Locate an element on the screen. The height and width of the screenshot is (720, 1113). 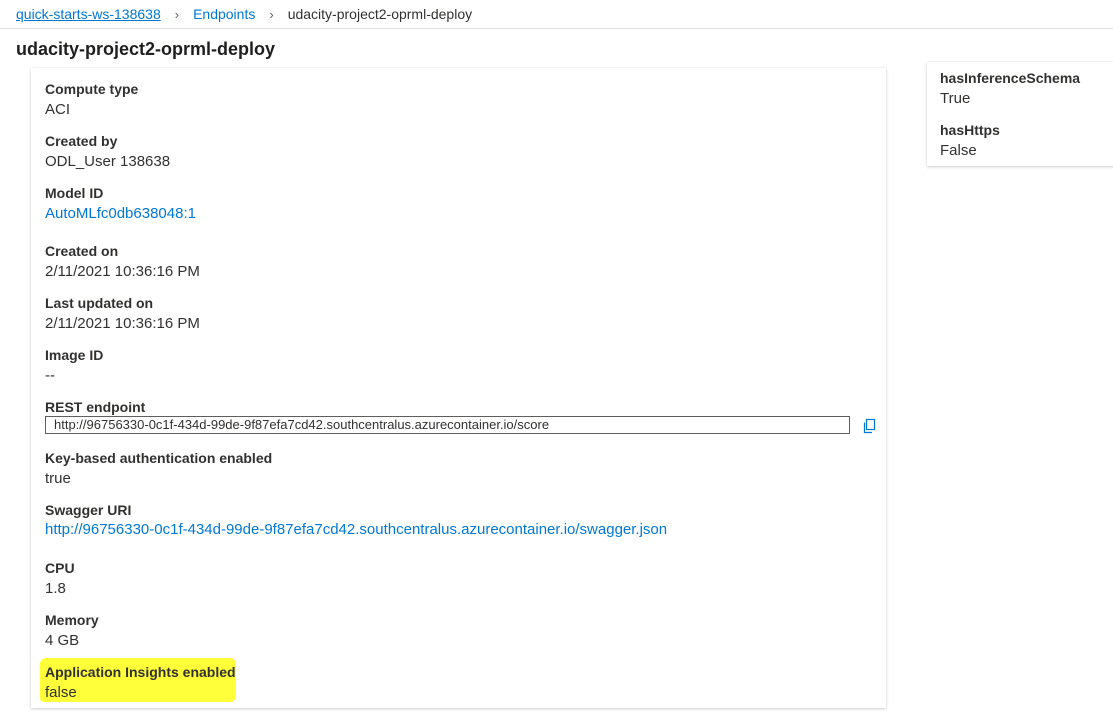
last-updated-label: Last updated on is located at coordinates (99, 303).